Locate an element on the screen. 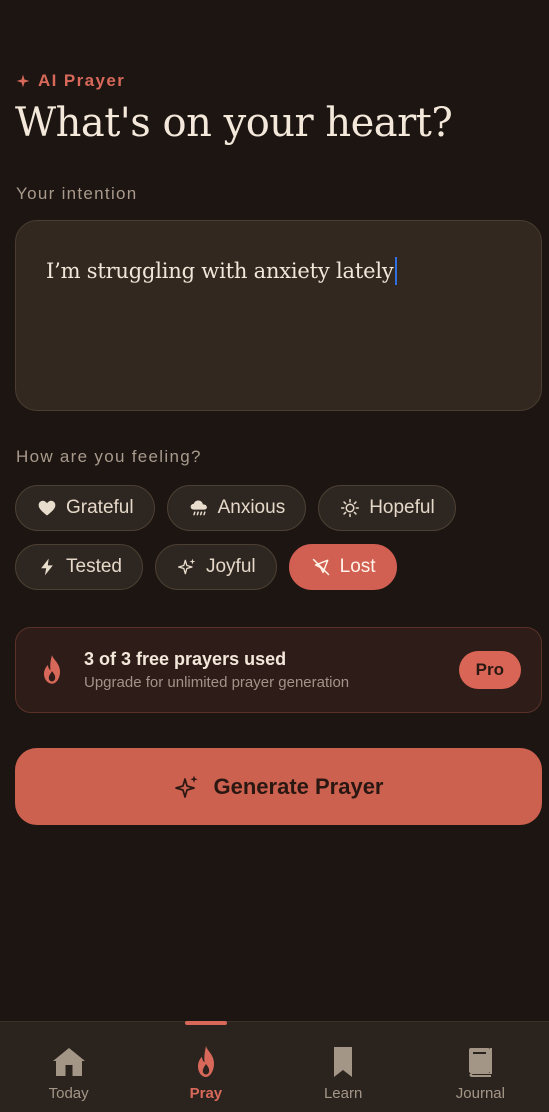 The image size is (549, 1112). generate-prayer-button: Generate Prayer is located at coordinates (278, 786).